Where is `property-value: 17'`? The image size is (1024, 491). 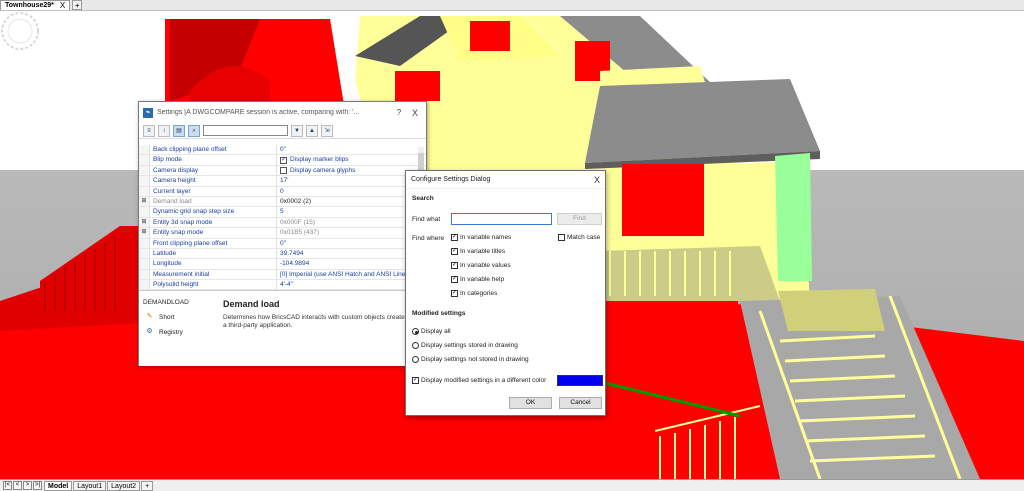 property-value: 17' is located at coordinates (351, 180).